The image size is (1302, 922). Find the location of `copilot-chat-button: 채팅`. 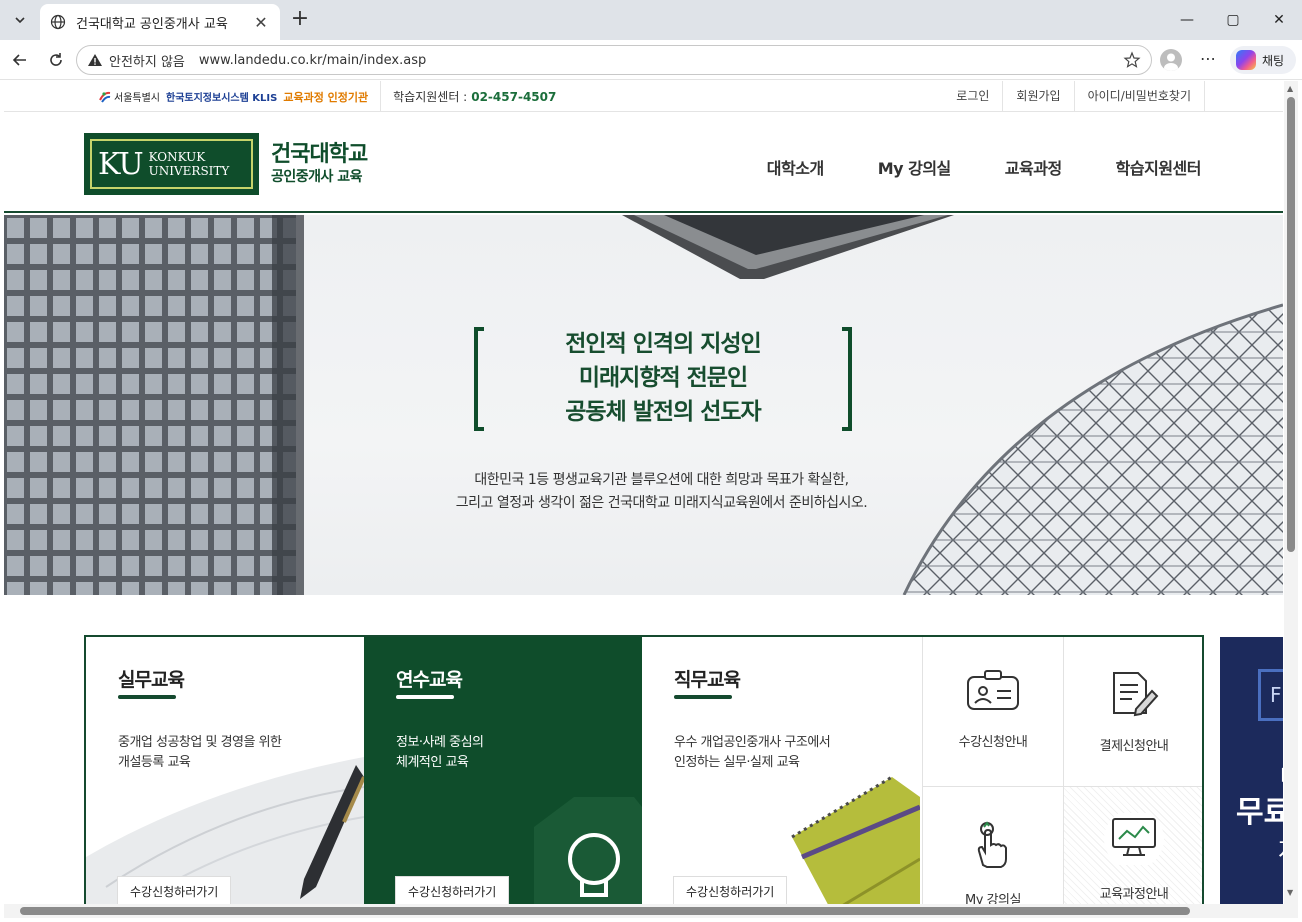

copilot-chat-button: 채팅 is located at coordinates (1263, 60).